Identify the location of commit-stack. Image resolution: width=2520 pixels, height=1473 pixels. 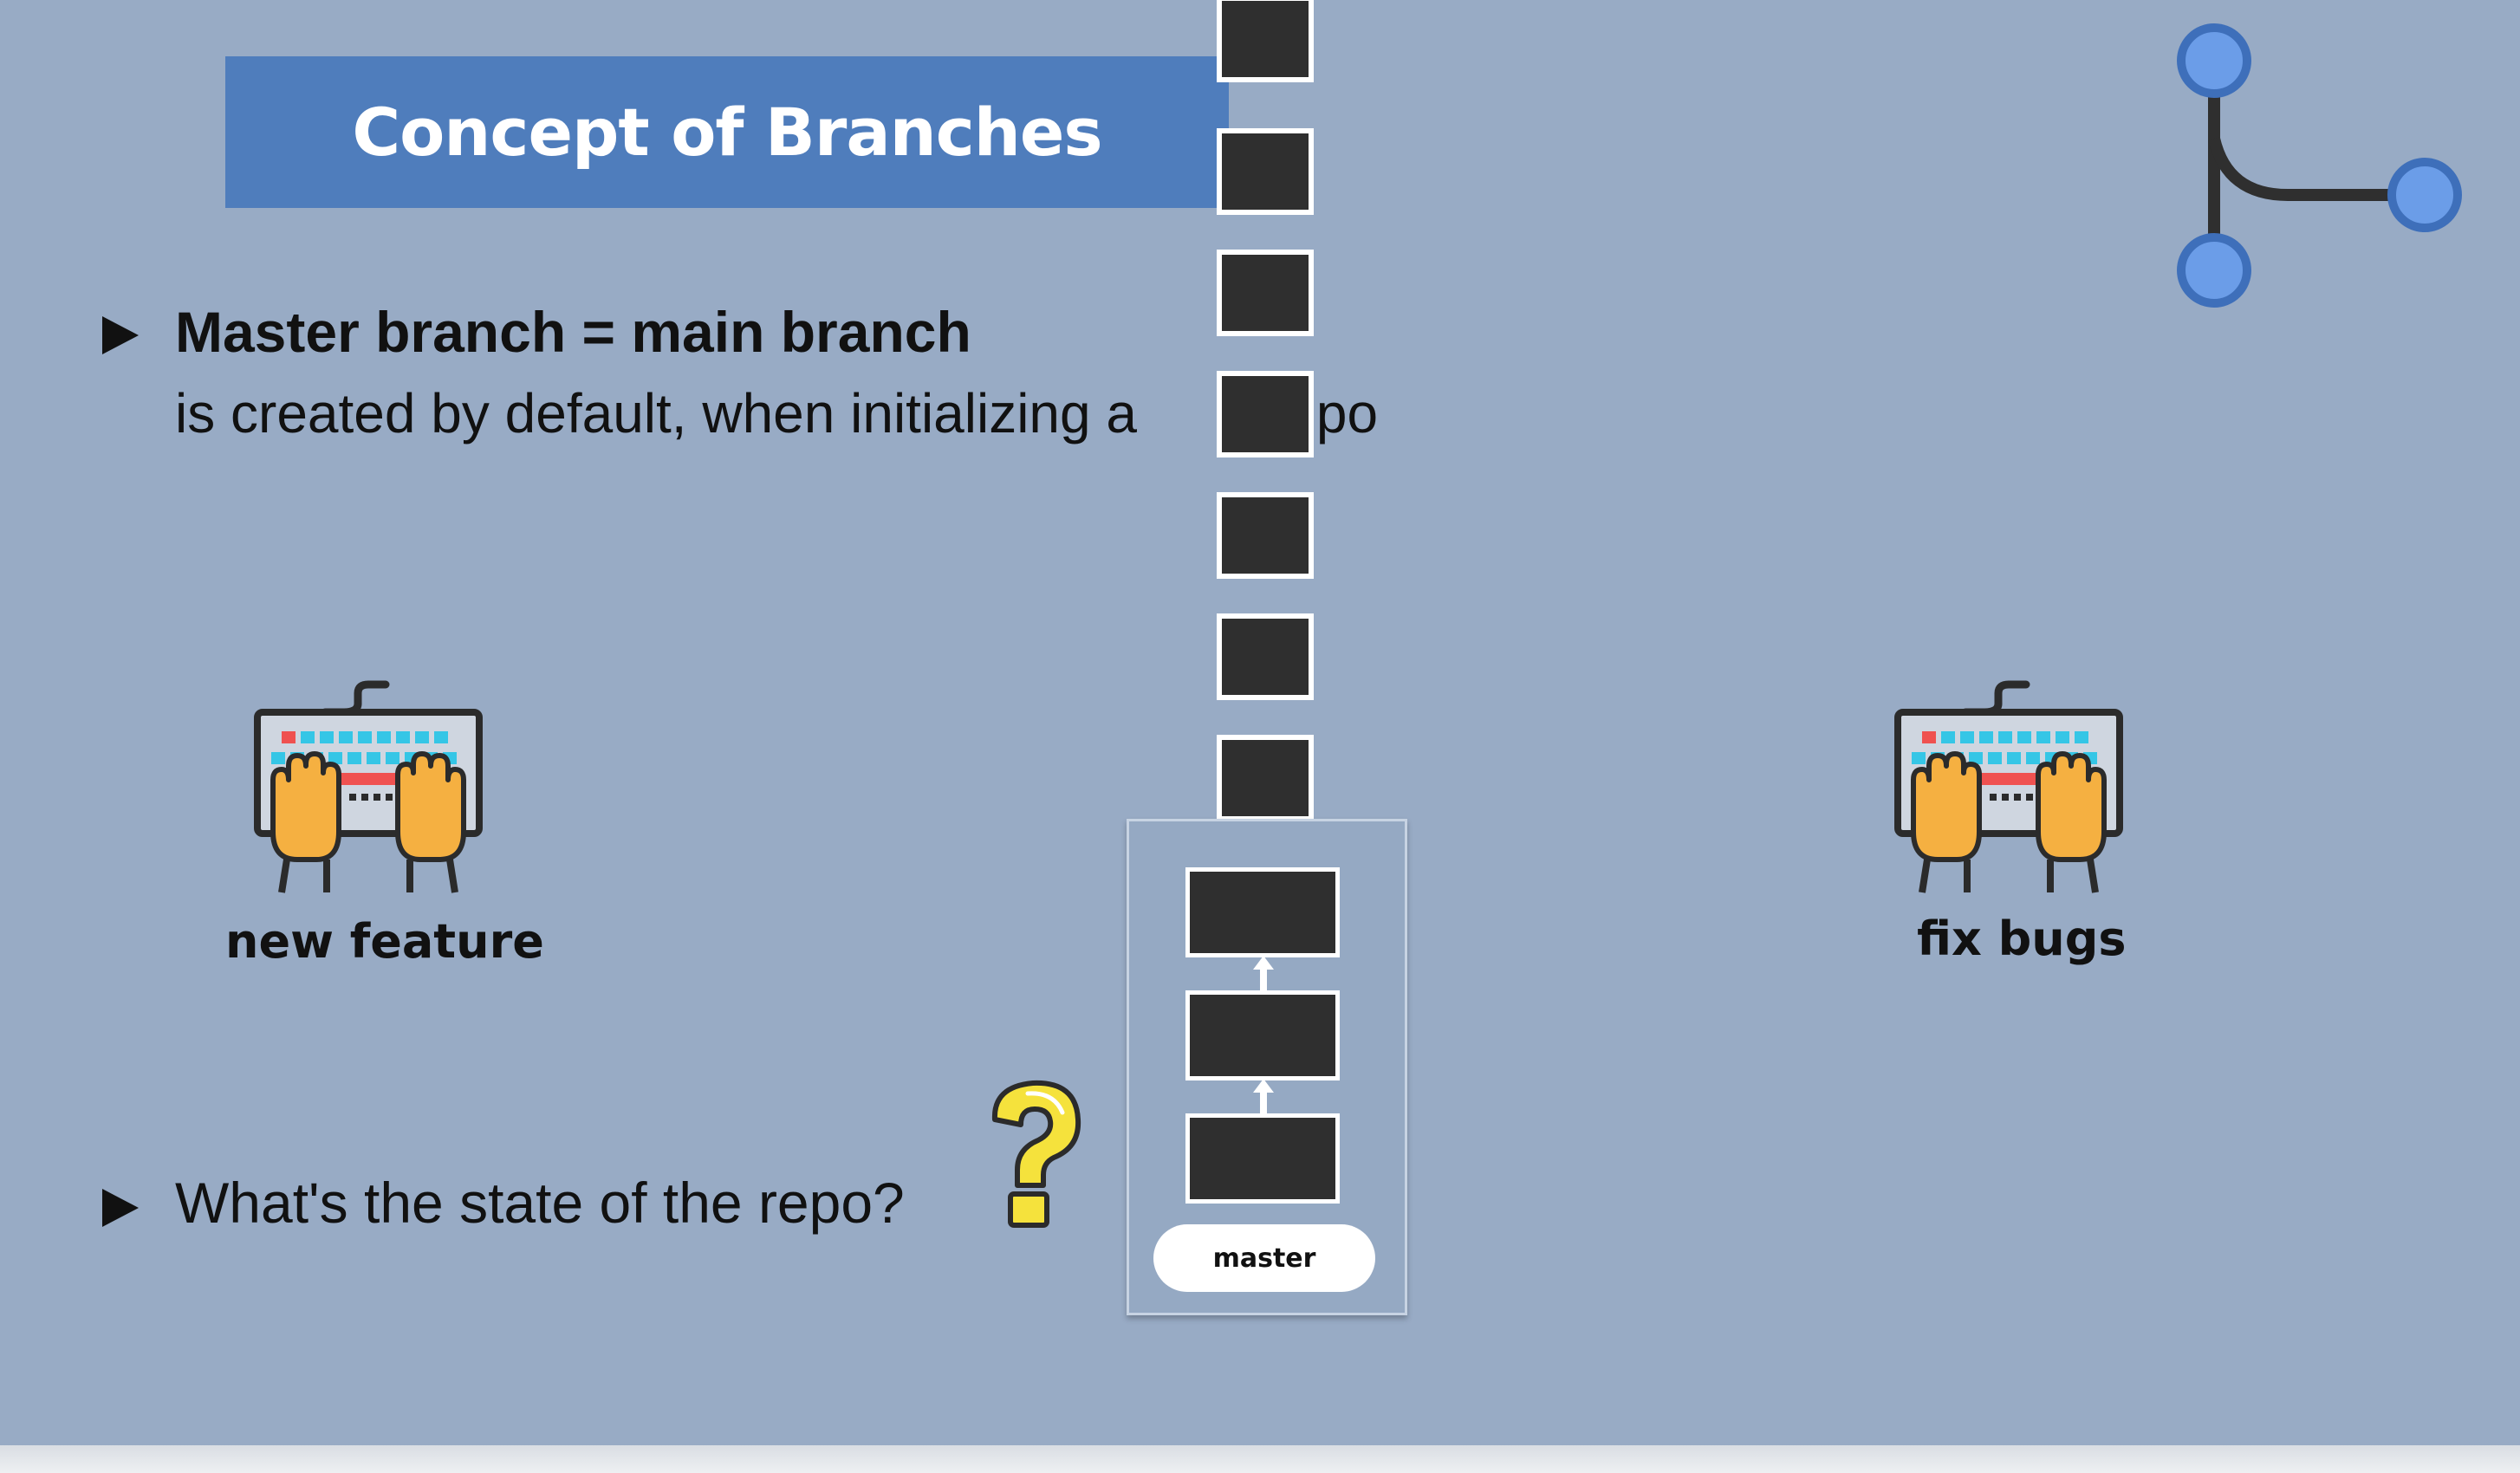
(1269, 416).